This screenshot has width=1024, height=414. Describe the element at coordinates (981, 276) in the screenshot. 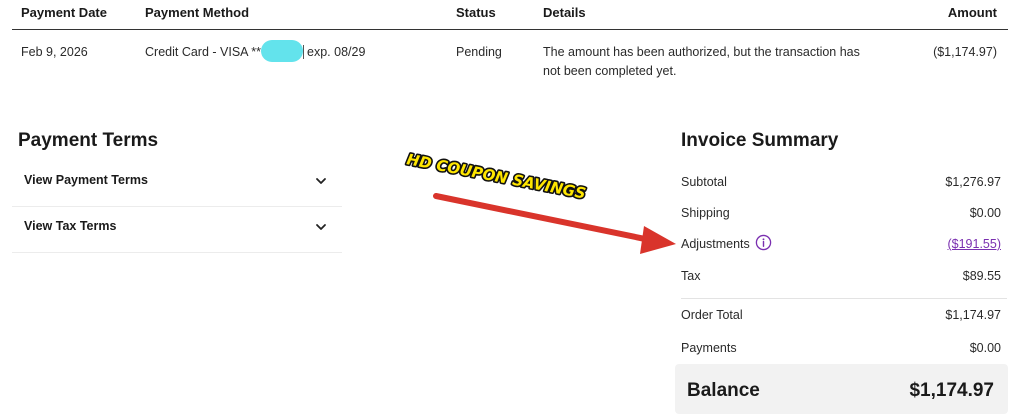

I see `tax-value: $89.55` at that location.